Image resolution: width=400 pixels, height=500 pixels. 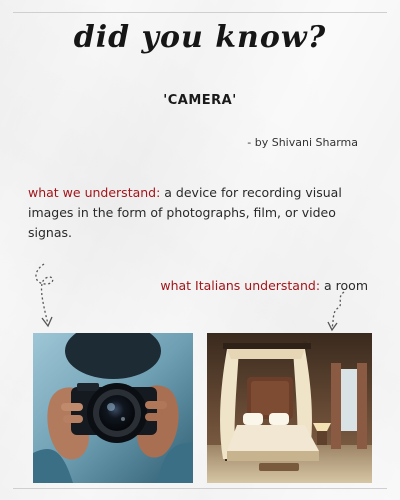 What do you see at coordinates (44, 295) in the screenshot?
I see `dotted-arrow-left-icon` at bounding box center [44, 295].